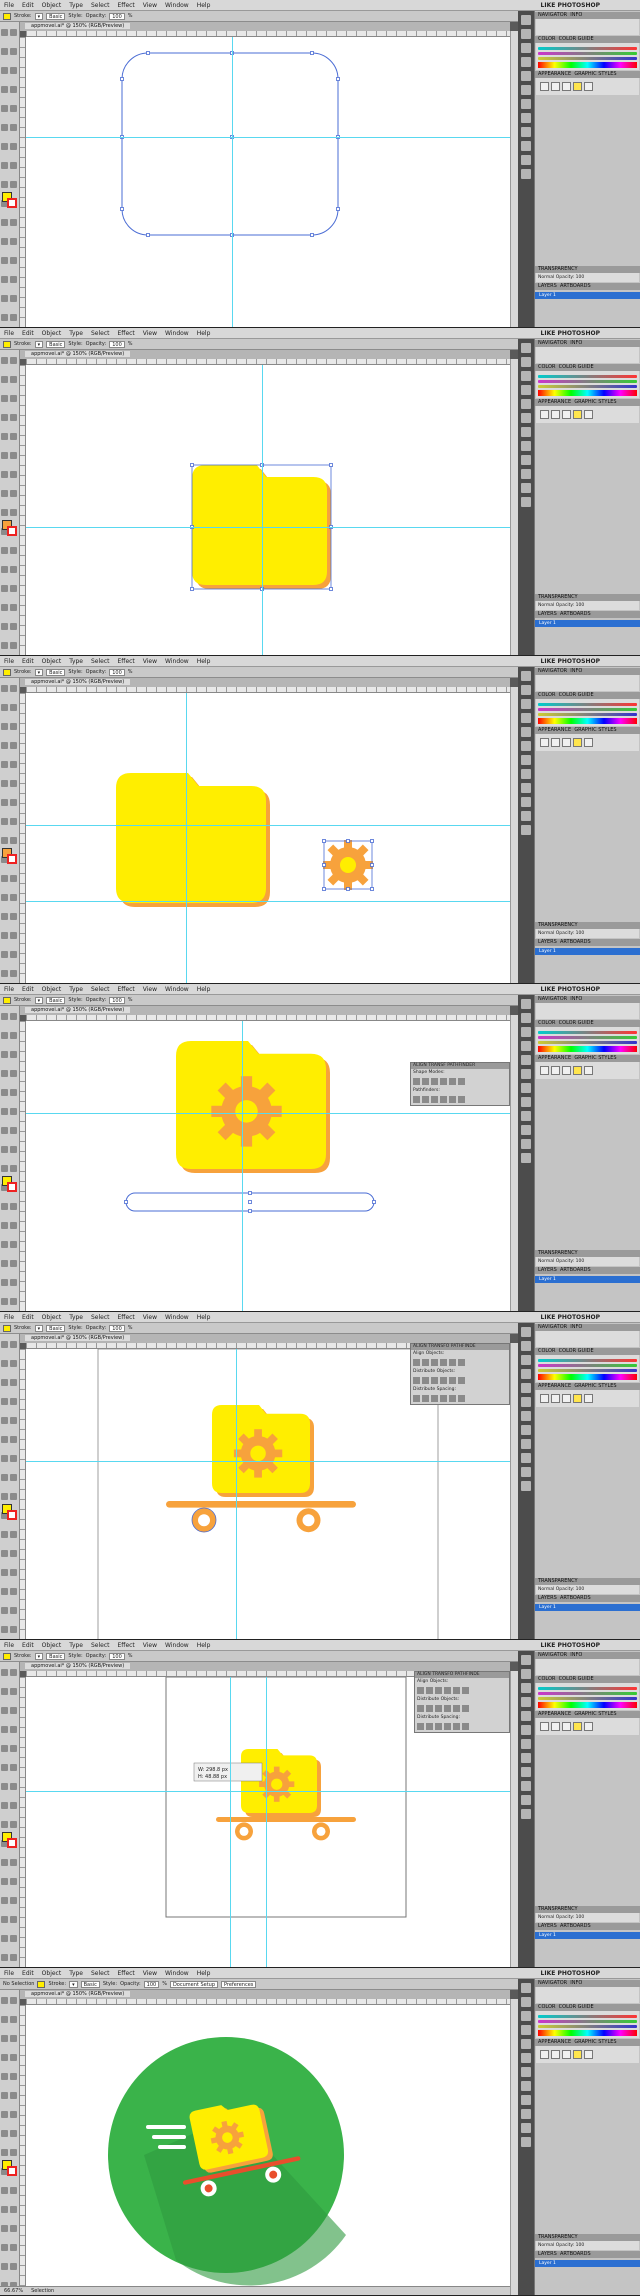  I want to click on guide-line, so click(230, 1822).